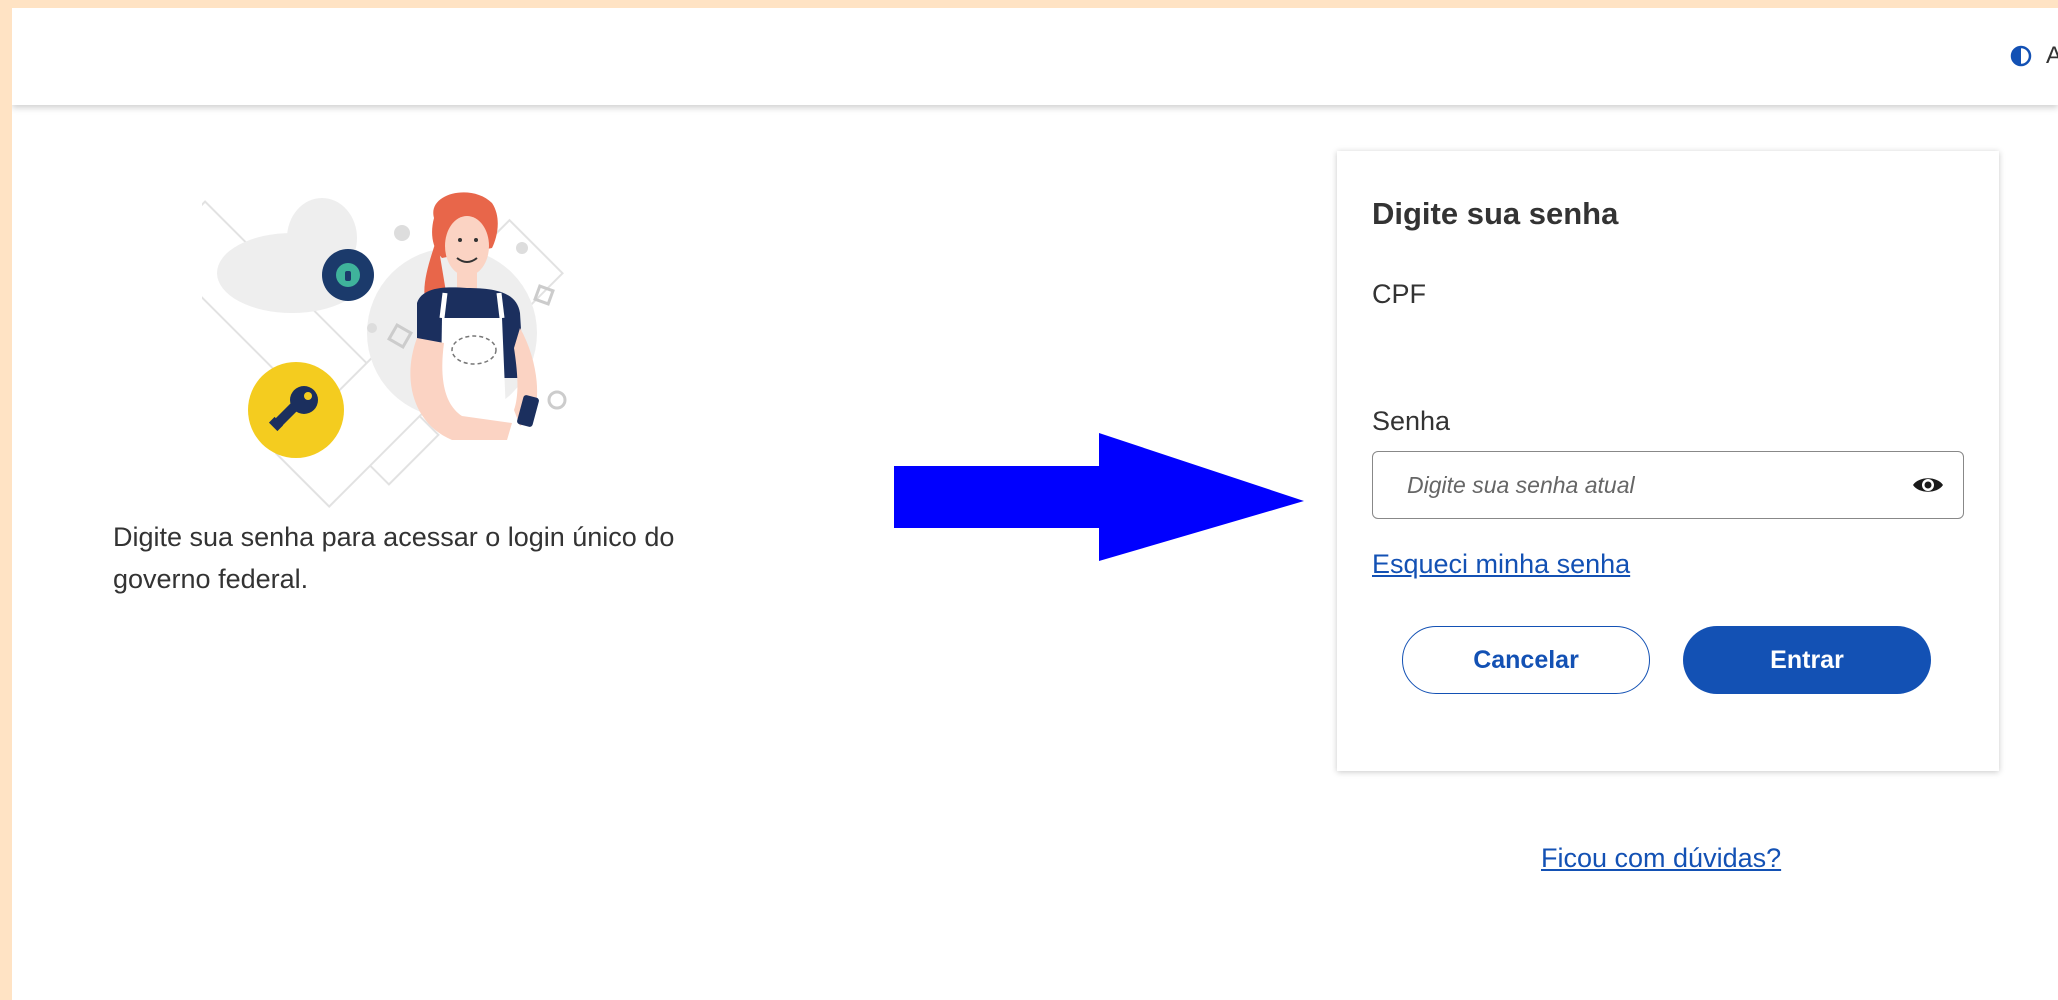  I want to click on cpf-label: CPF, so click(1399, 294).